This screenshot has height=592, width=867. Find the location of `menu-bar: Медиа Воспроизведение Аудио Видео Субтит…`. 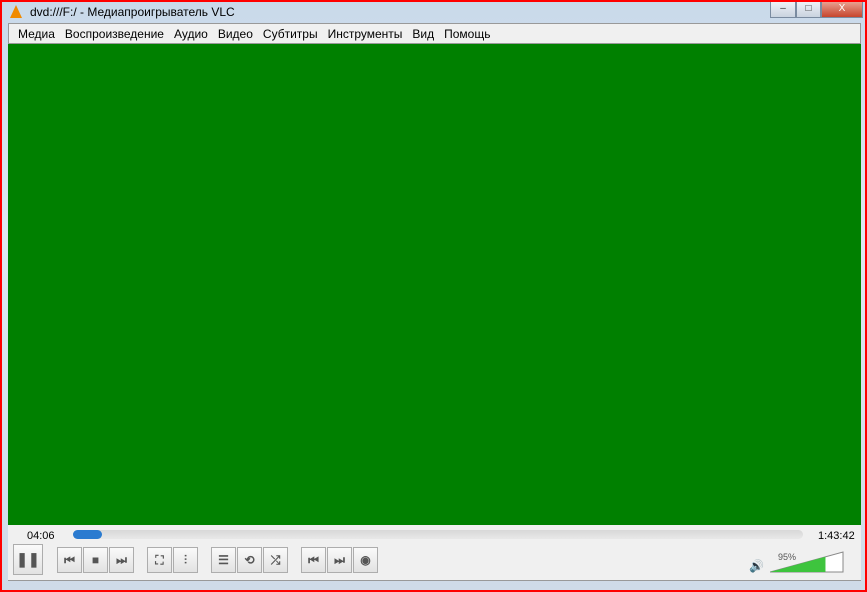

menu-bar: Медиа Воспроизведение Аудио Видео Субтит… is located at coordinates (434, 33).